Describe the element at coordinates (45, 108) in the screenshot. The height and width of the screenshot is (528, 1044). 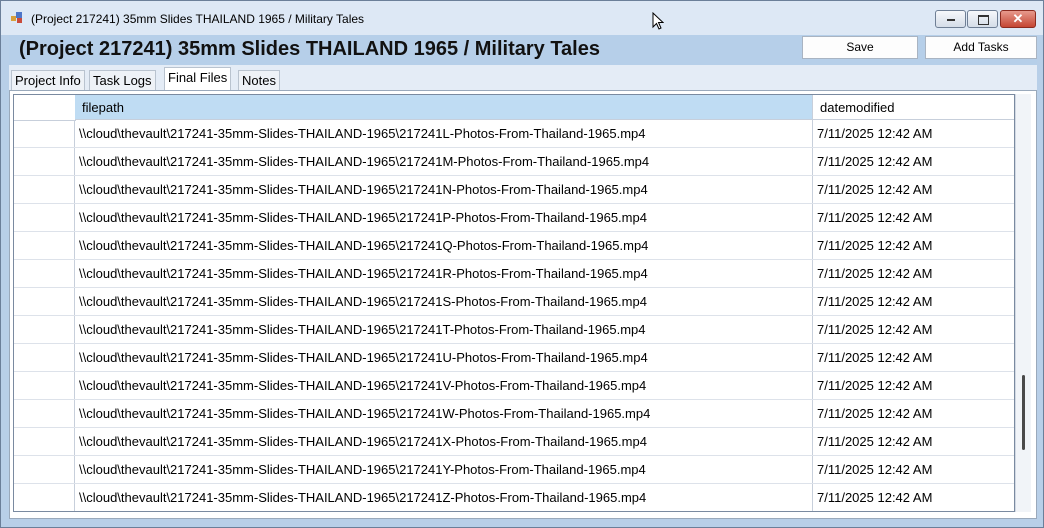
I see `row-header-corner` at that location.